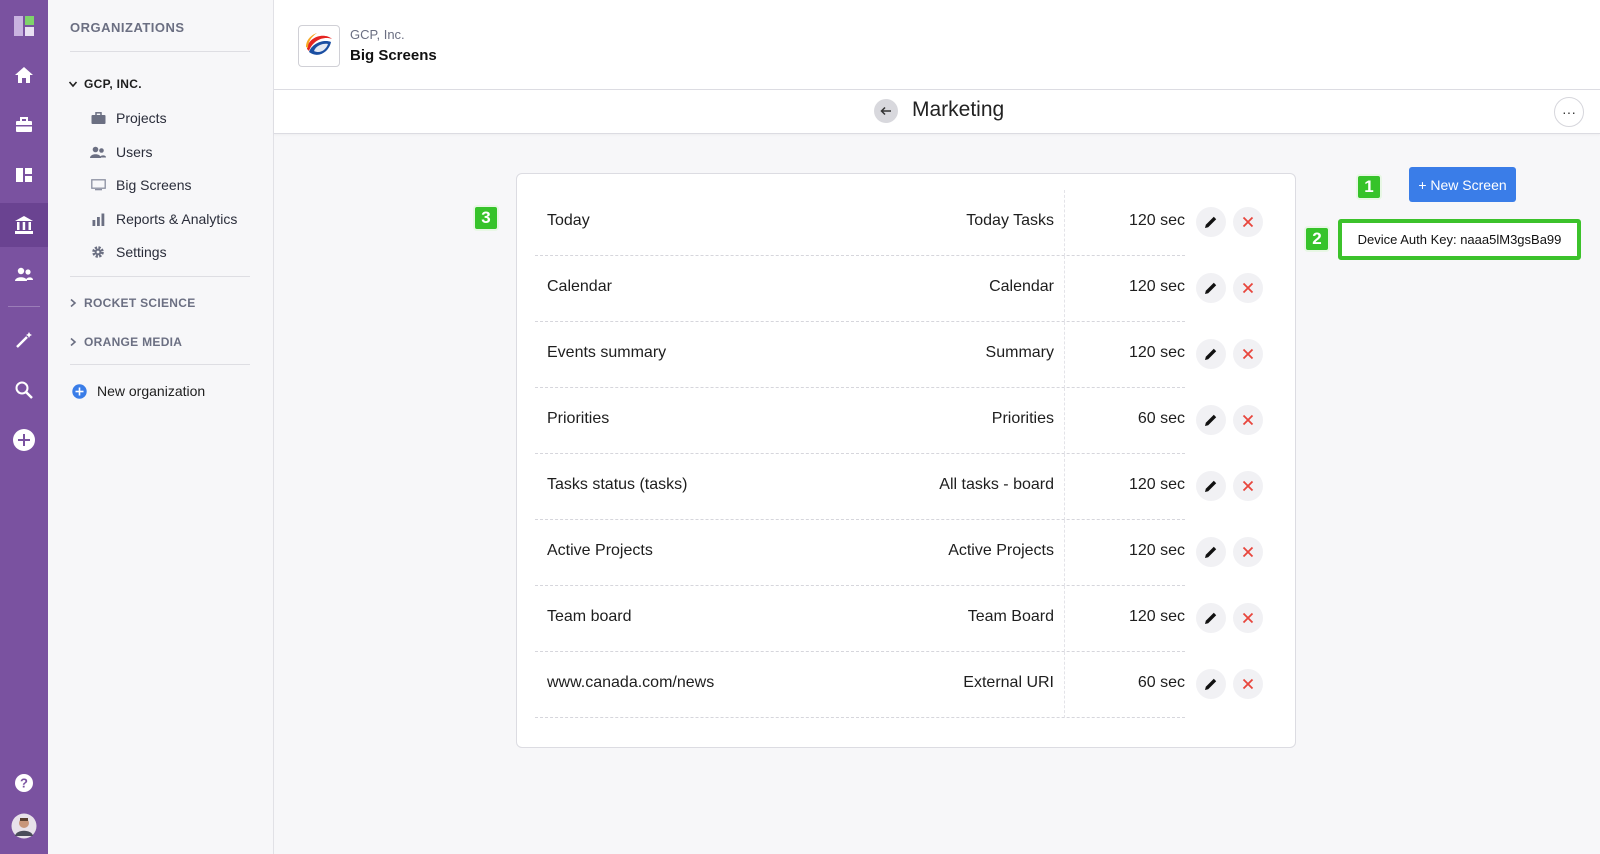 The image size is (1600, 854). I want to click on screen-type: Calendar, so click(1021, 286).